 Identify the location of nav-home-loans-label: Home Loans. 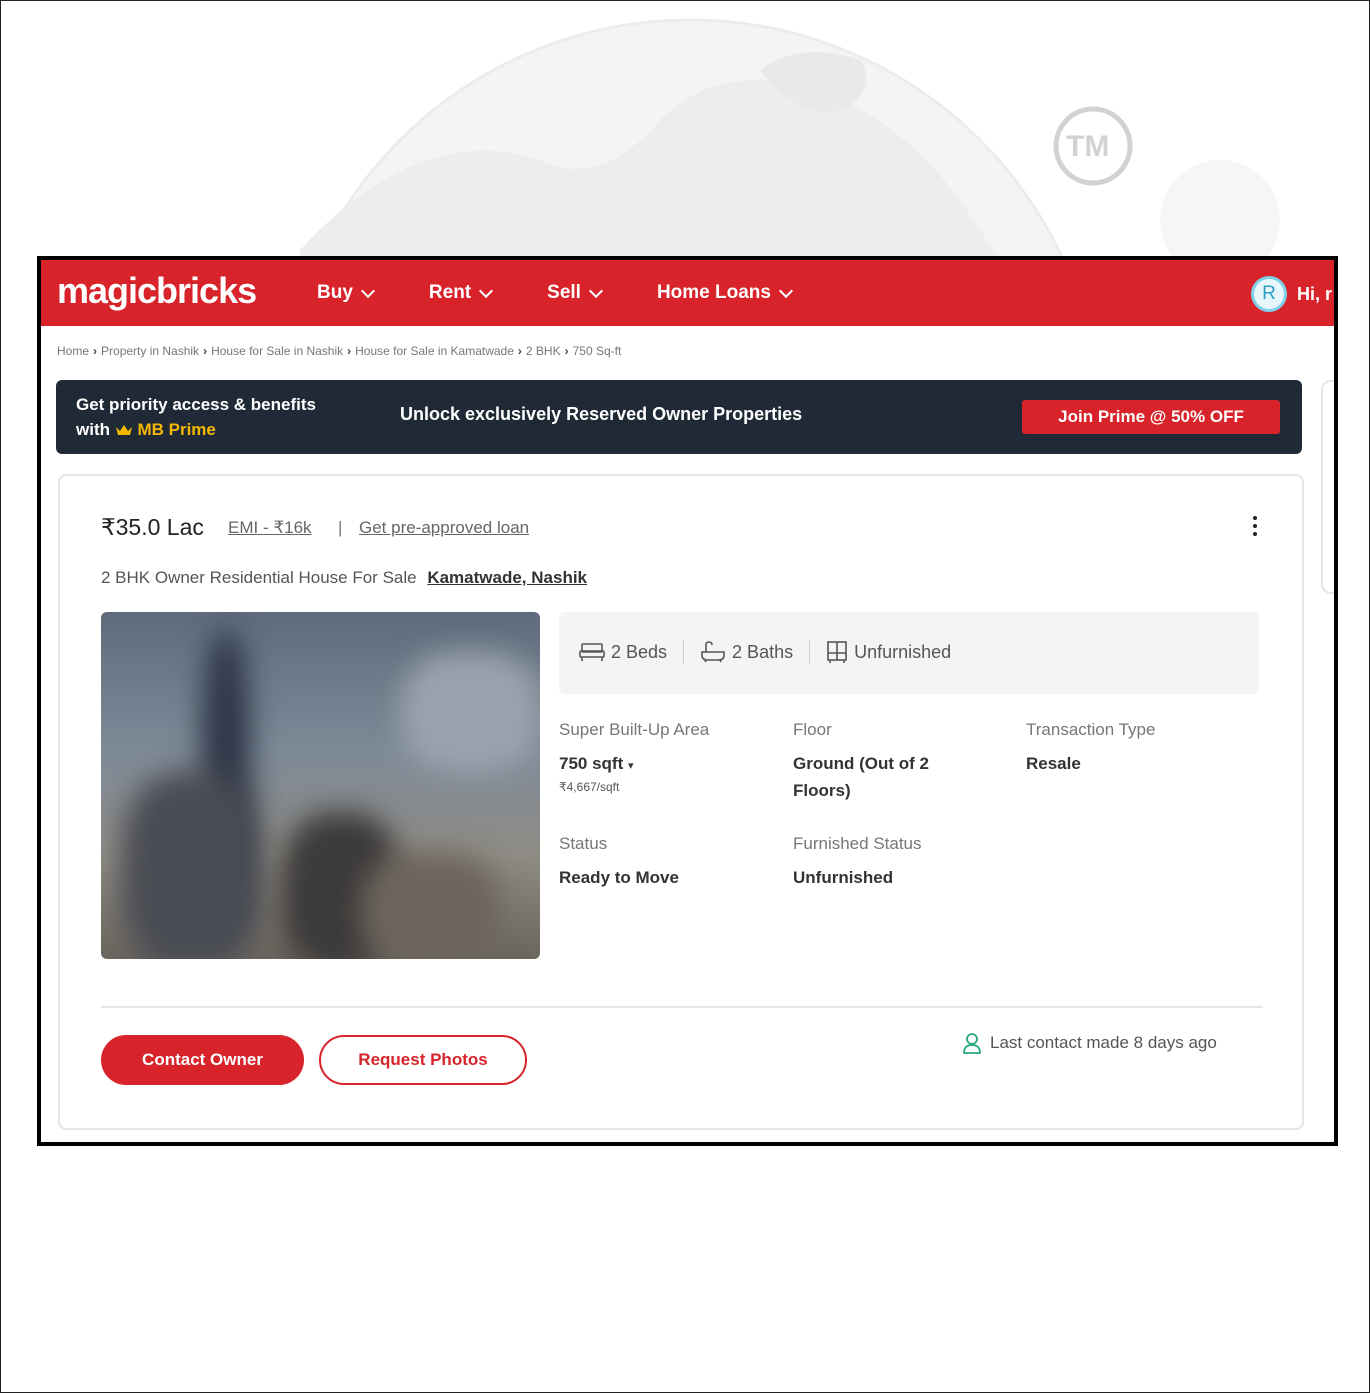
(713, 292).